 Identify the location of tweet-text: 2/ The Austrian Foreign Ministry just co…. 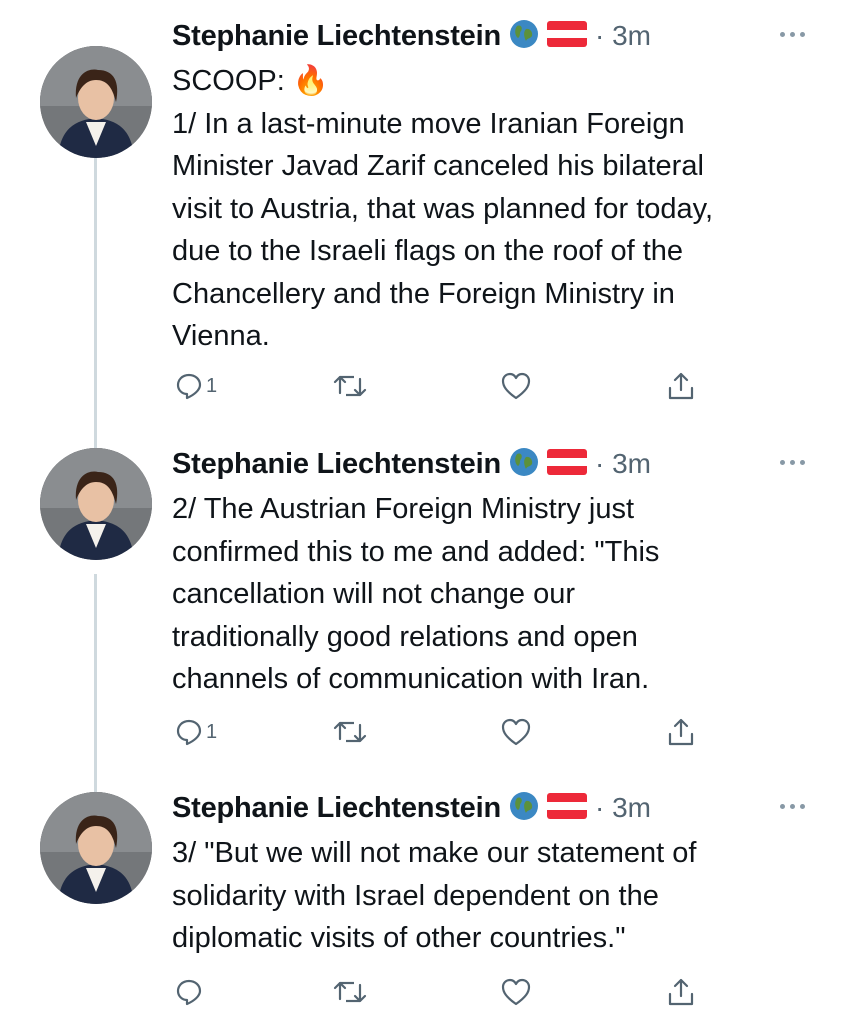
(416, 594).